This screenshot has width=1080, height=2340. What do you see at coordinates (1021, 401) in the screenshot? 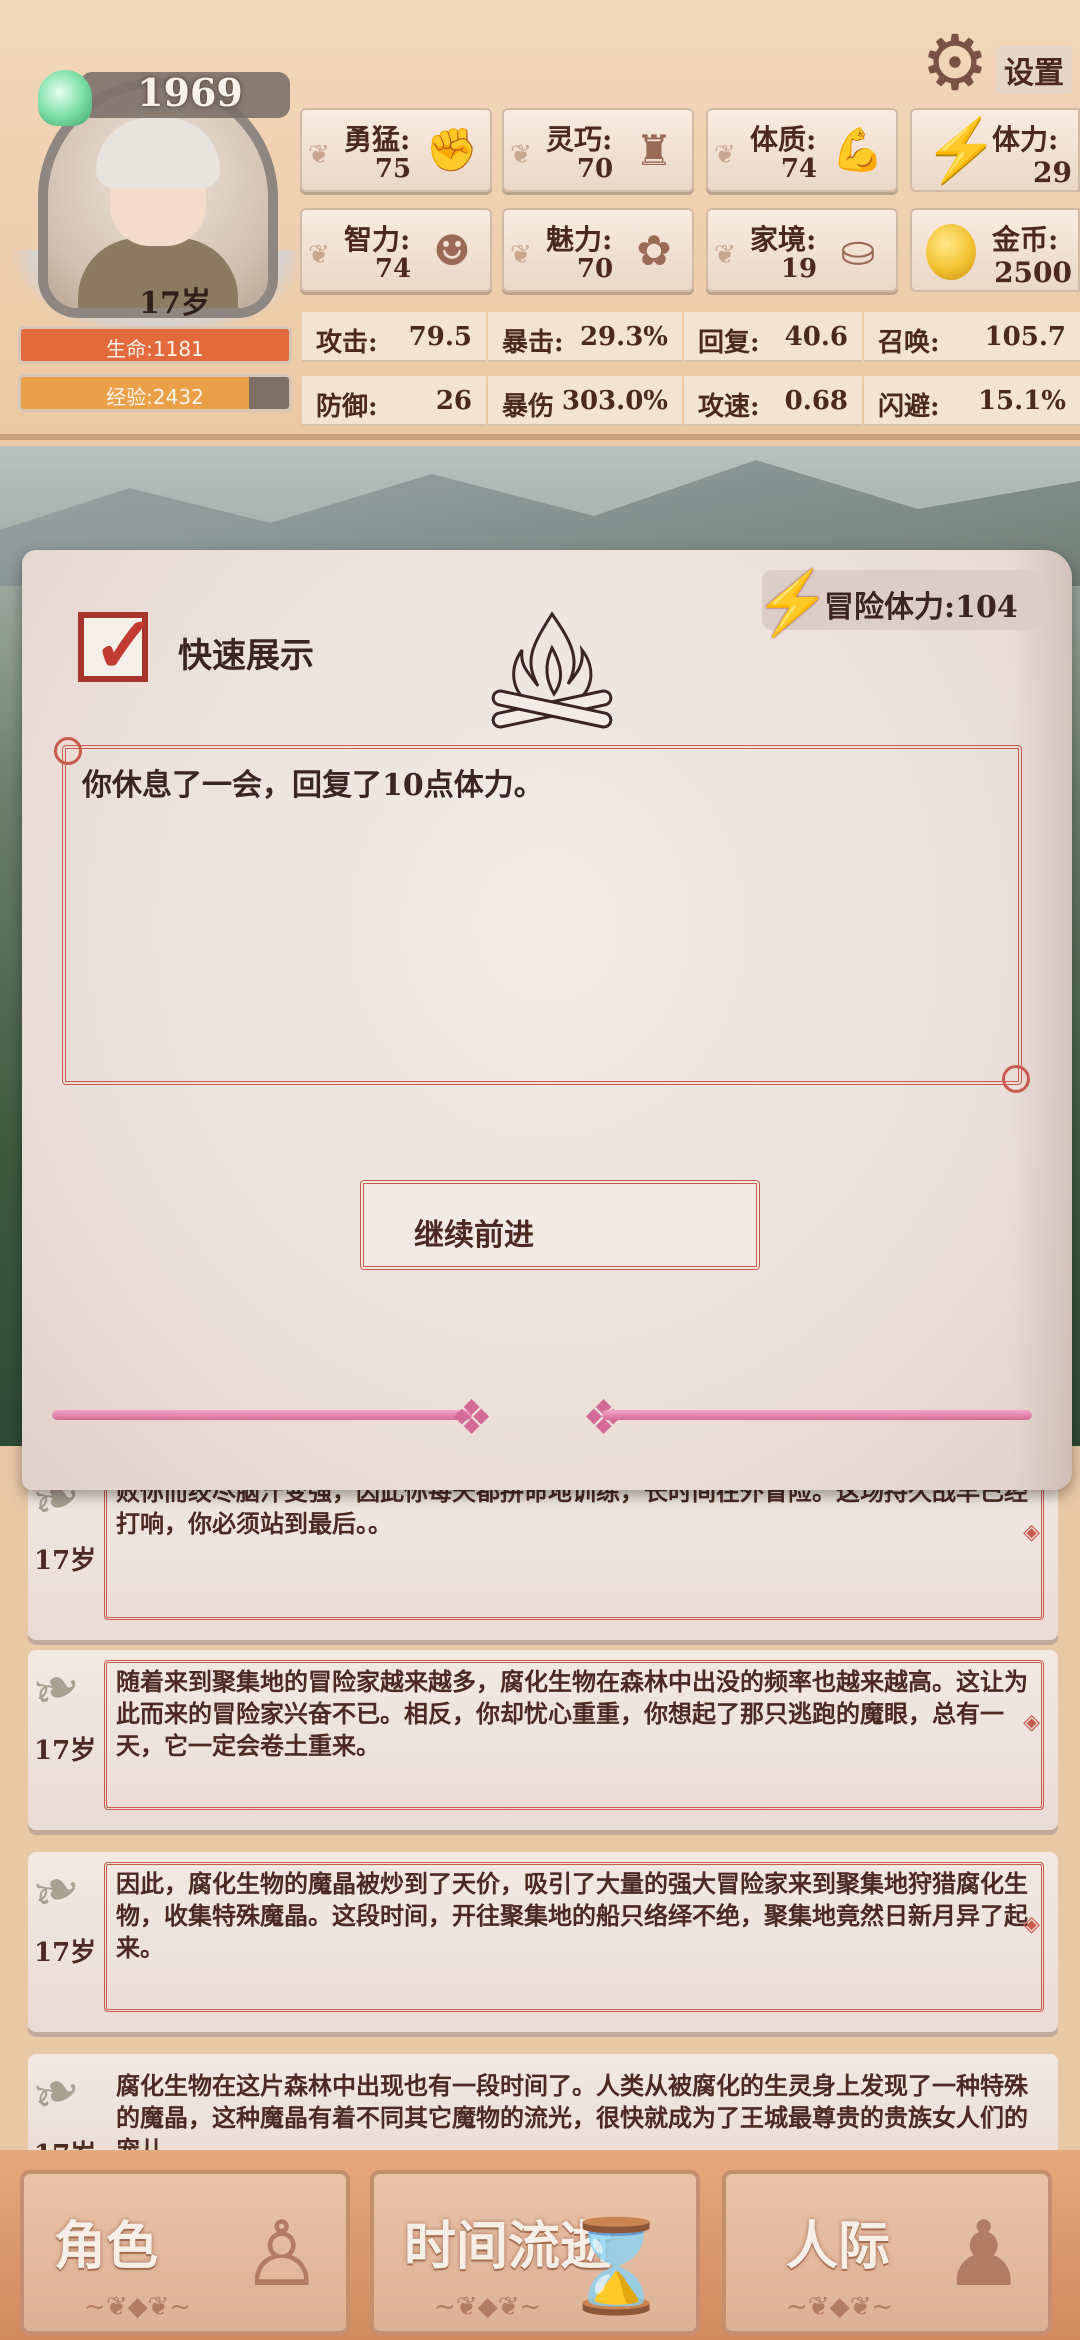
I see `stat-value: 15.1%` at bounding box center [1021, 401].